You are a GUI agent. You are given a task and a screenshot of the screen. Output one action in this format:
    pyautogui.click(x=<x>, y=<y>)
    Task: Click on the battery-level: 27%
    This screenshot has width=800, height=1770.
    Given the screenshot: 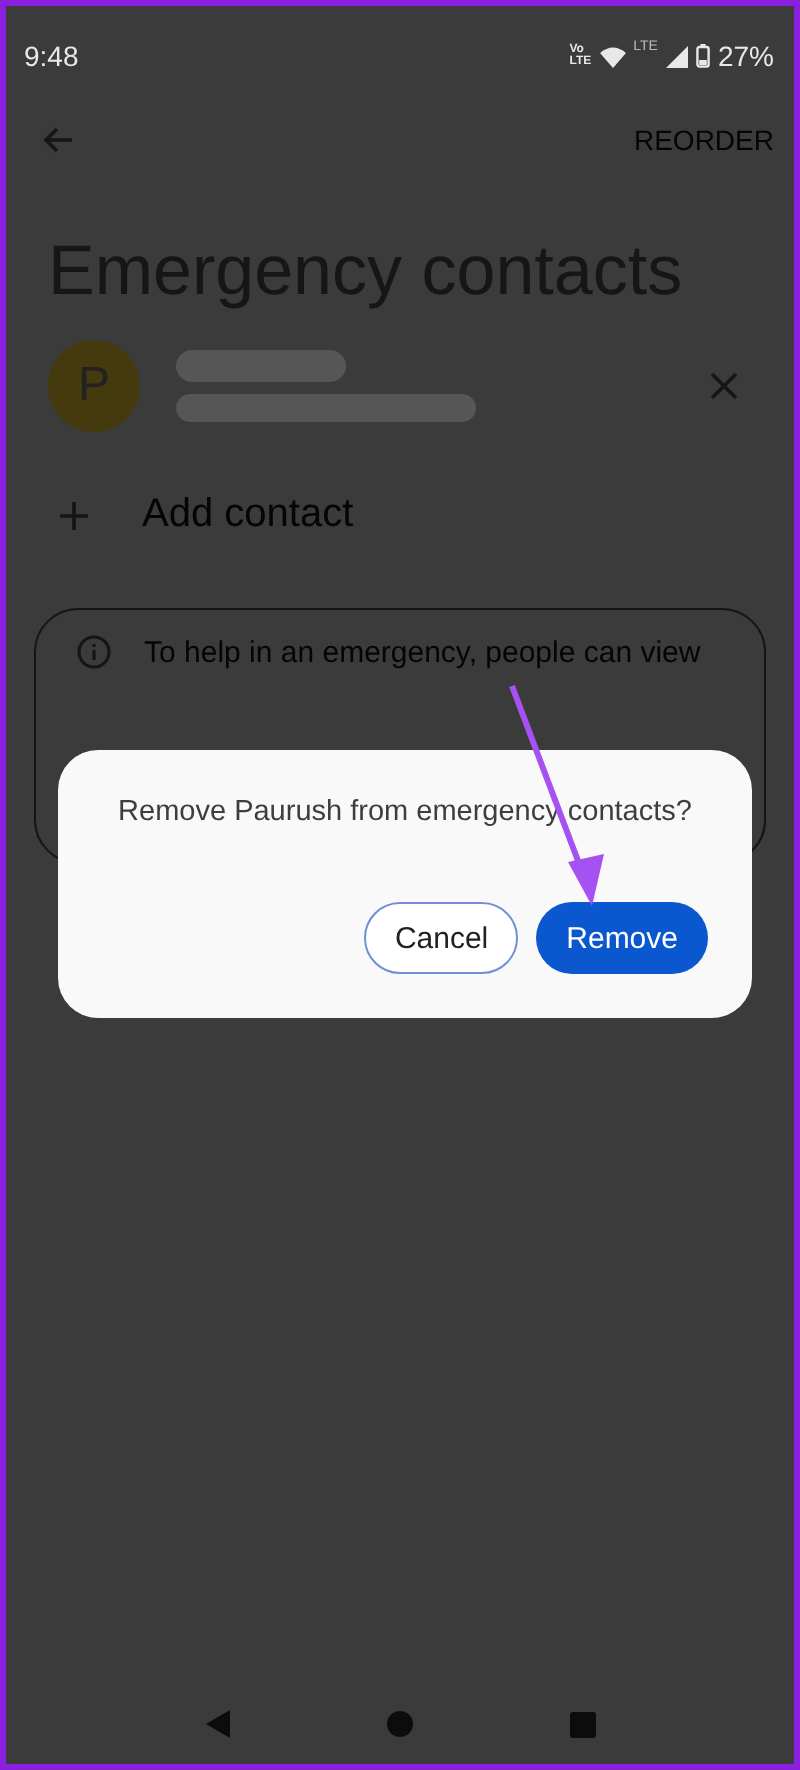 What is the action you would take?
    pyautogui.click(x=745, y=56)
    